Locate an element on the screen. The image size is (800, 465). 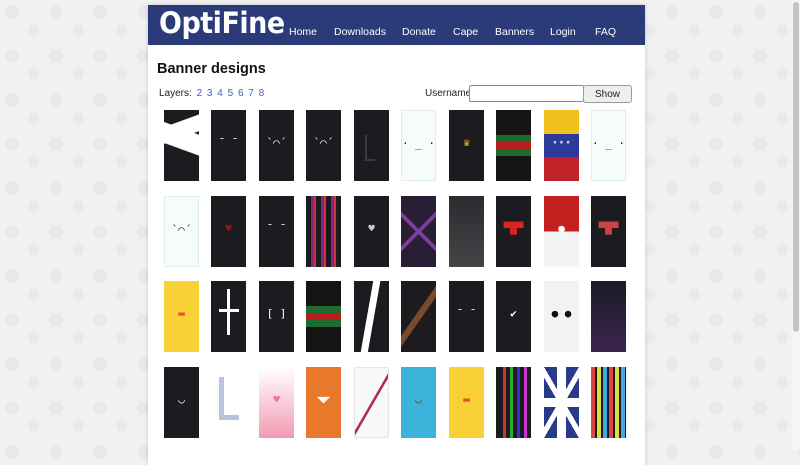
banner-mushroom: ▀█▀ is located at coordinates (513, 231).